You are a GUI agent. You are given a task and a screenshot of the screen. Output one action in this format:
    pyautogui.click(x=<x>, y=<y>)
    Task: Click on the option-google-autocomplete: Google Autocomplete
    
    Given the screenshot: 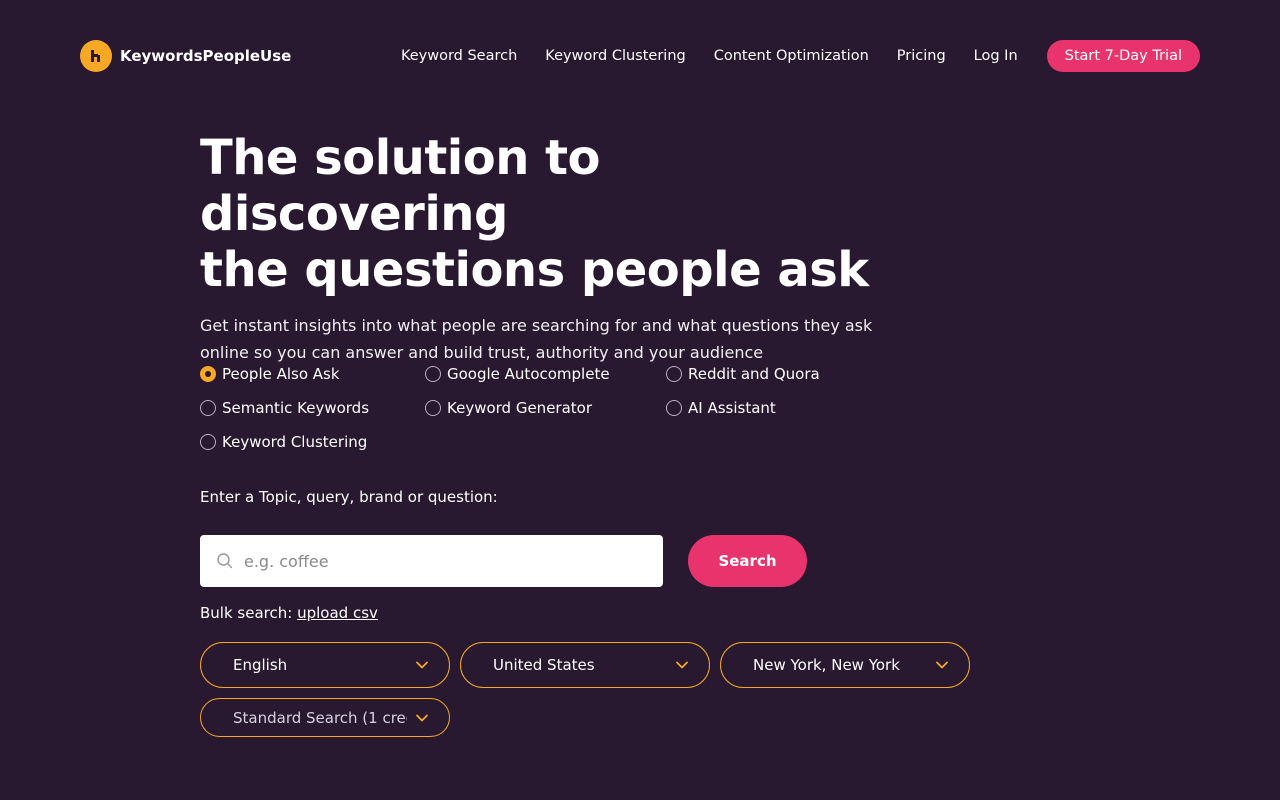 What is the action you would take?
    pyautogui.click(x=545, y=374)
    